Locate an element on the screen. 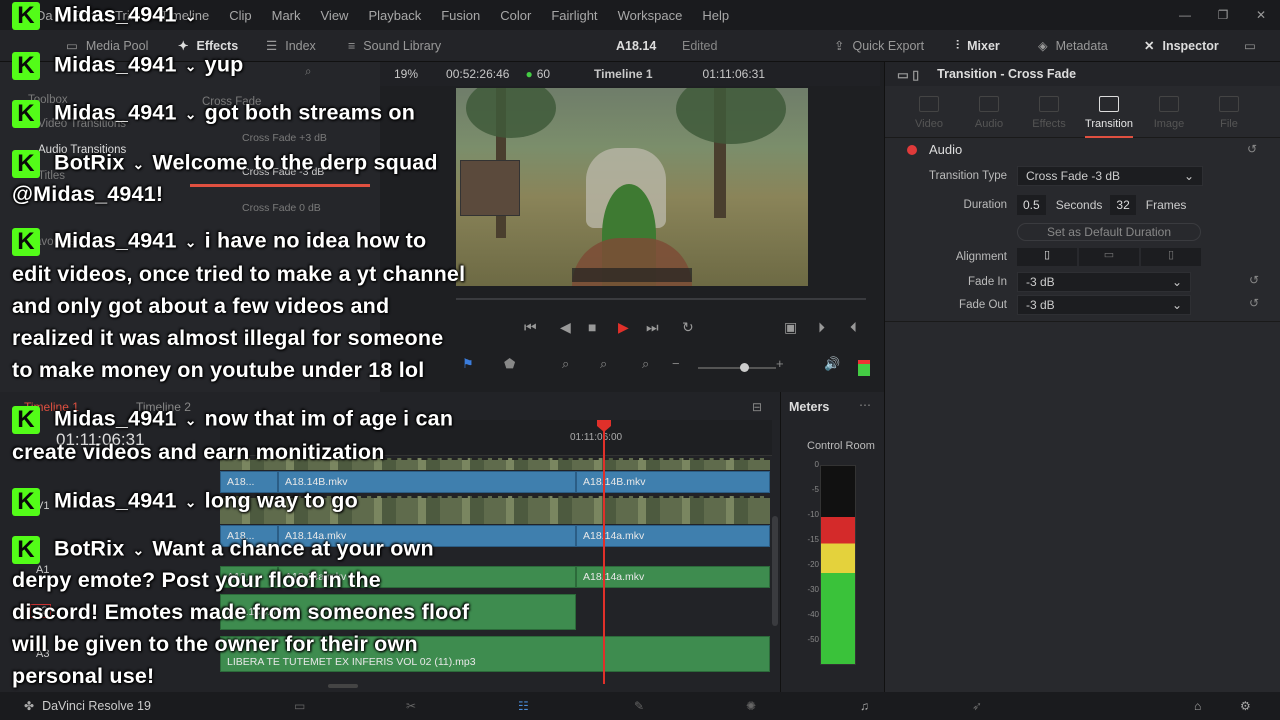  inspector-tab: File is located at coordinates (1229, 111).